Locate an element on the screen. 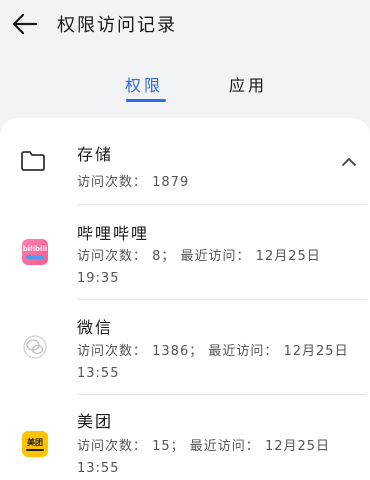 The image size is (370, 480). app-access-detail: 访问次数： 8； 最近访问： 12月25日 19:35 is located at coordinates (199, 267).